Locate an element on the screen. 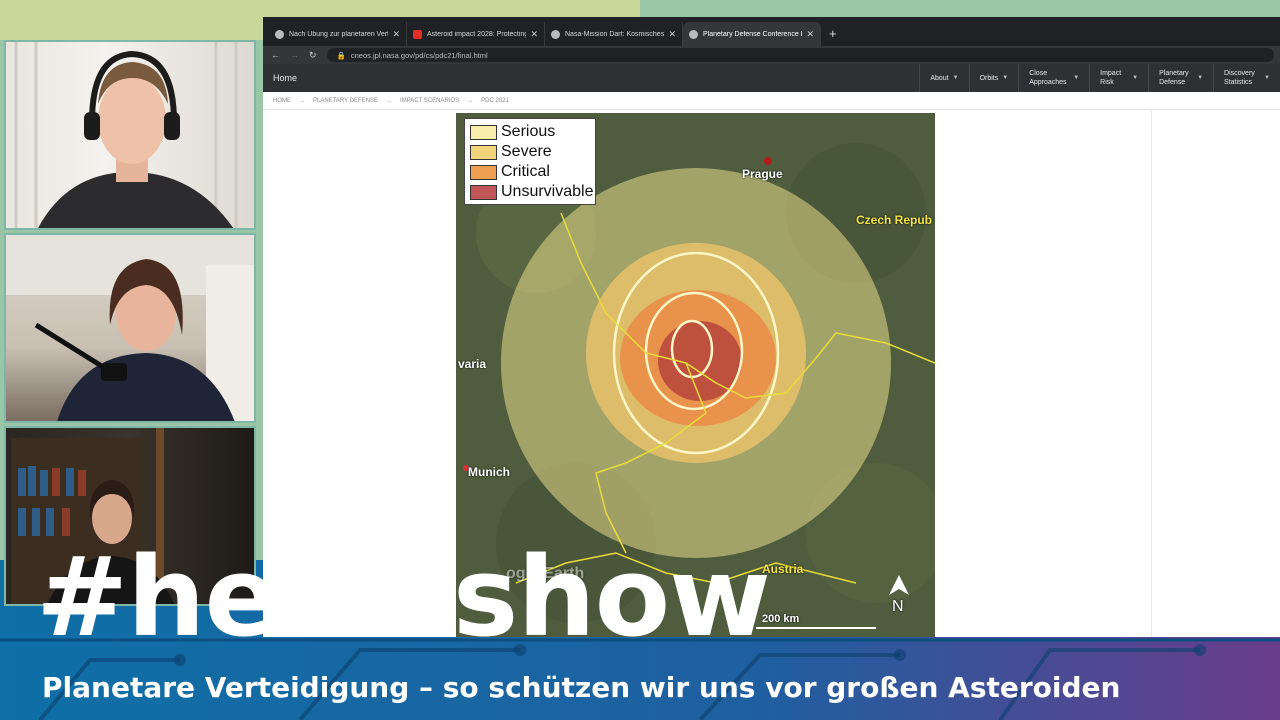 The height and width of the screenshot is (720, 1280). back-icon: ← is located at coordinates (275, 55).